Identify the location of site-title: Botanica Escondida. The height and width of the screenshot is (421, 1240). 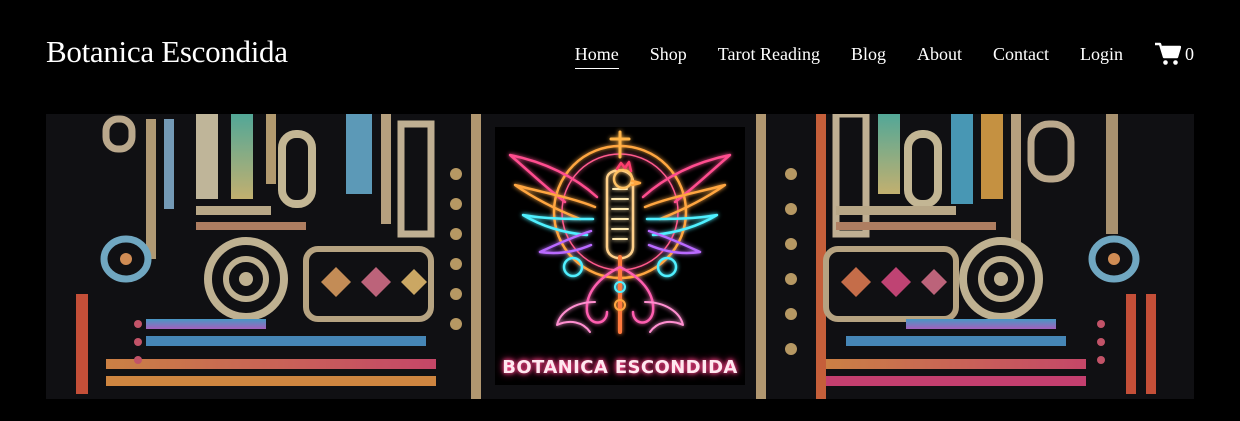
(167, 52).